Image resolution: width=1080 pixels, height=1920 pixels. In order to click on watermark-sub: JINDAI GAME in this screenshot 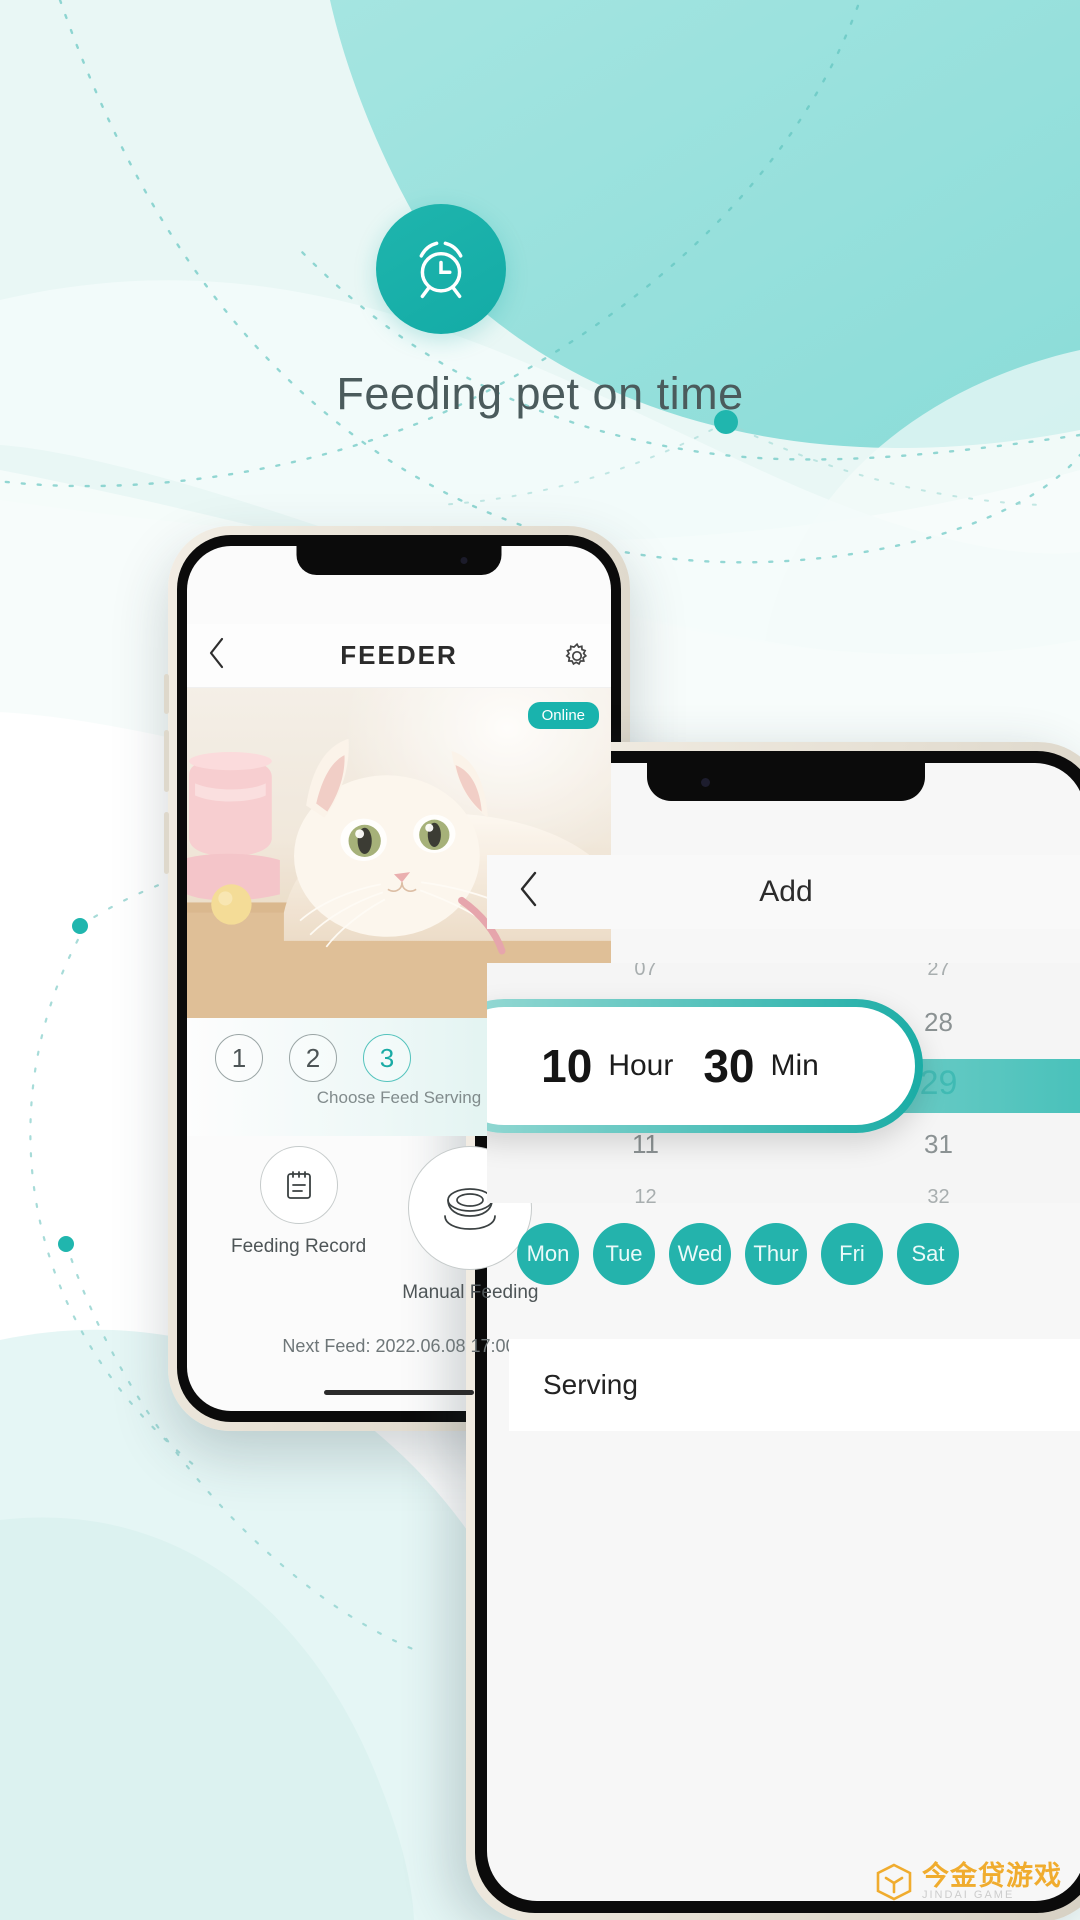, I will do `click(968, 1895)`.